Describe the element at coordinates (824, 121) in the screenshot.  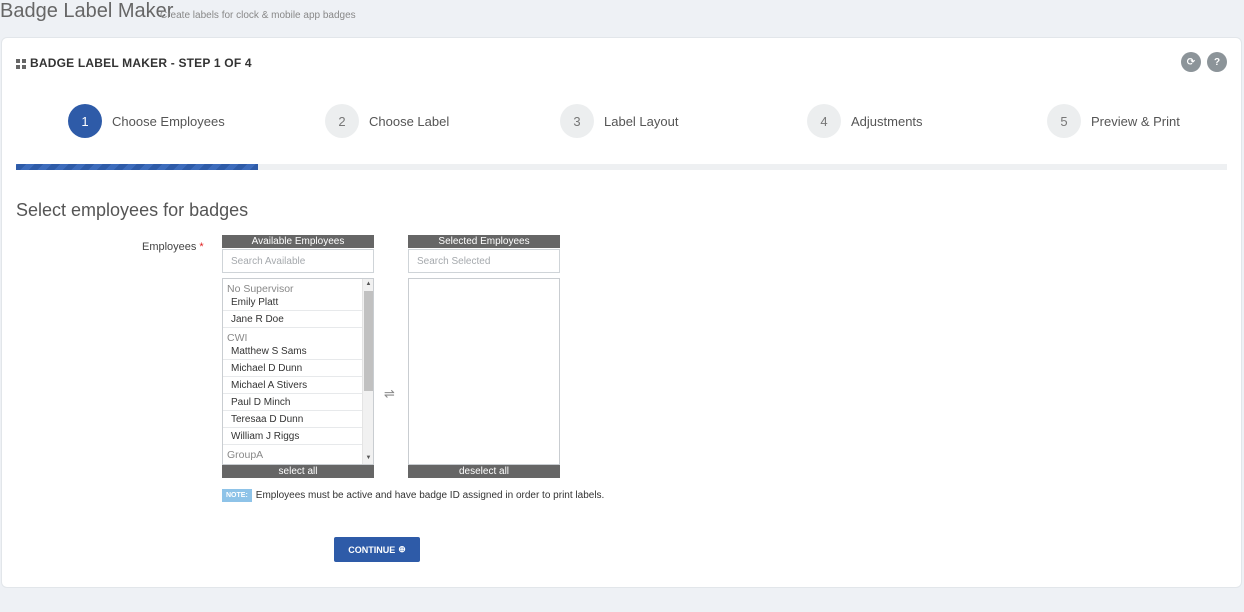
I see `step-number: 4` at that location.